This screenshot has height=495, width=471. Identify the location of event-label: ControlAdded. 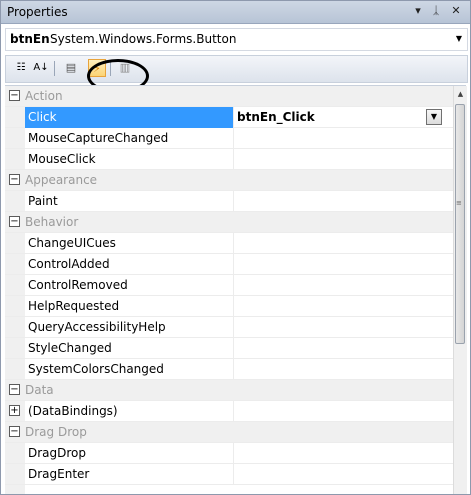
(69, 264).